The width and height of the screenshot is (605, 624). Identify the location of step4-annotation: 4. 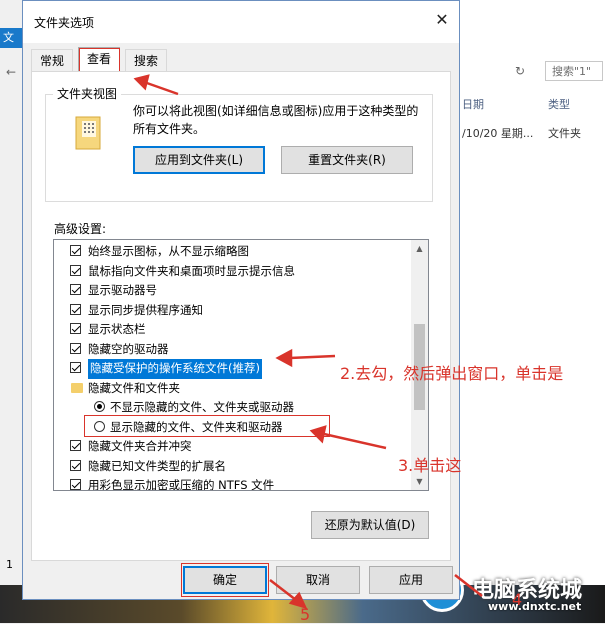
(517, 599).